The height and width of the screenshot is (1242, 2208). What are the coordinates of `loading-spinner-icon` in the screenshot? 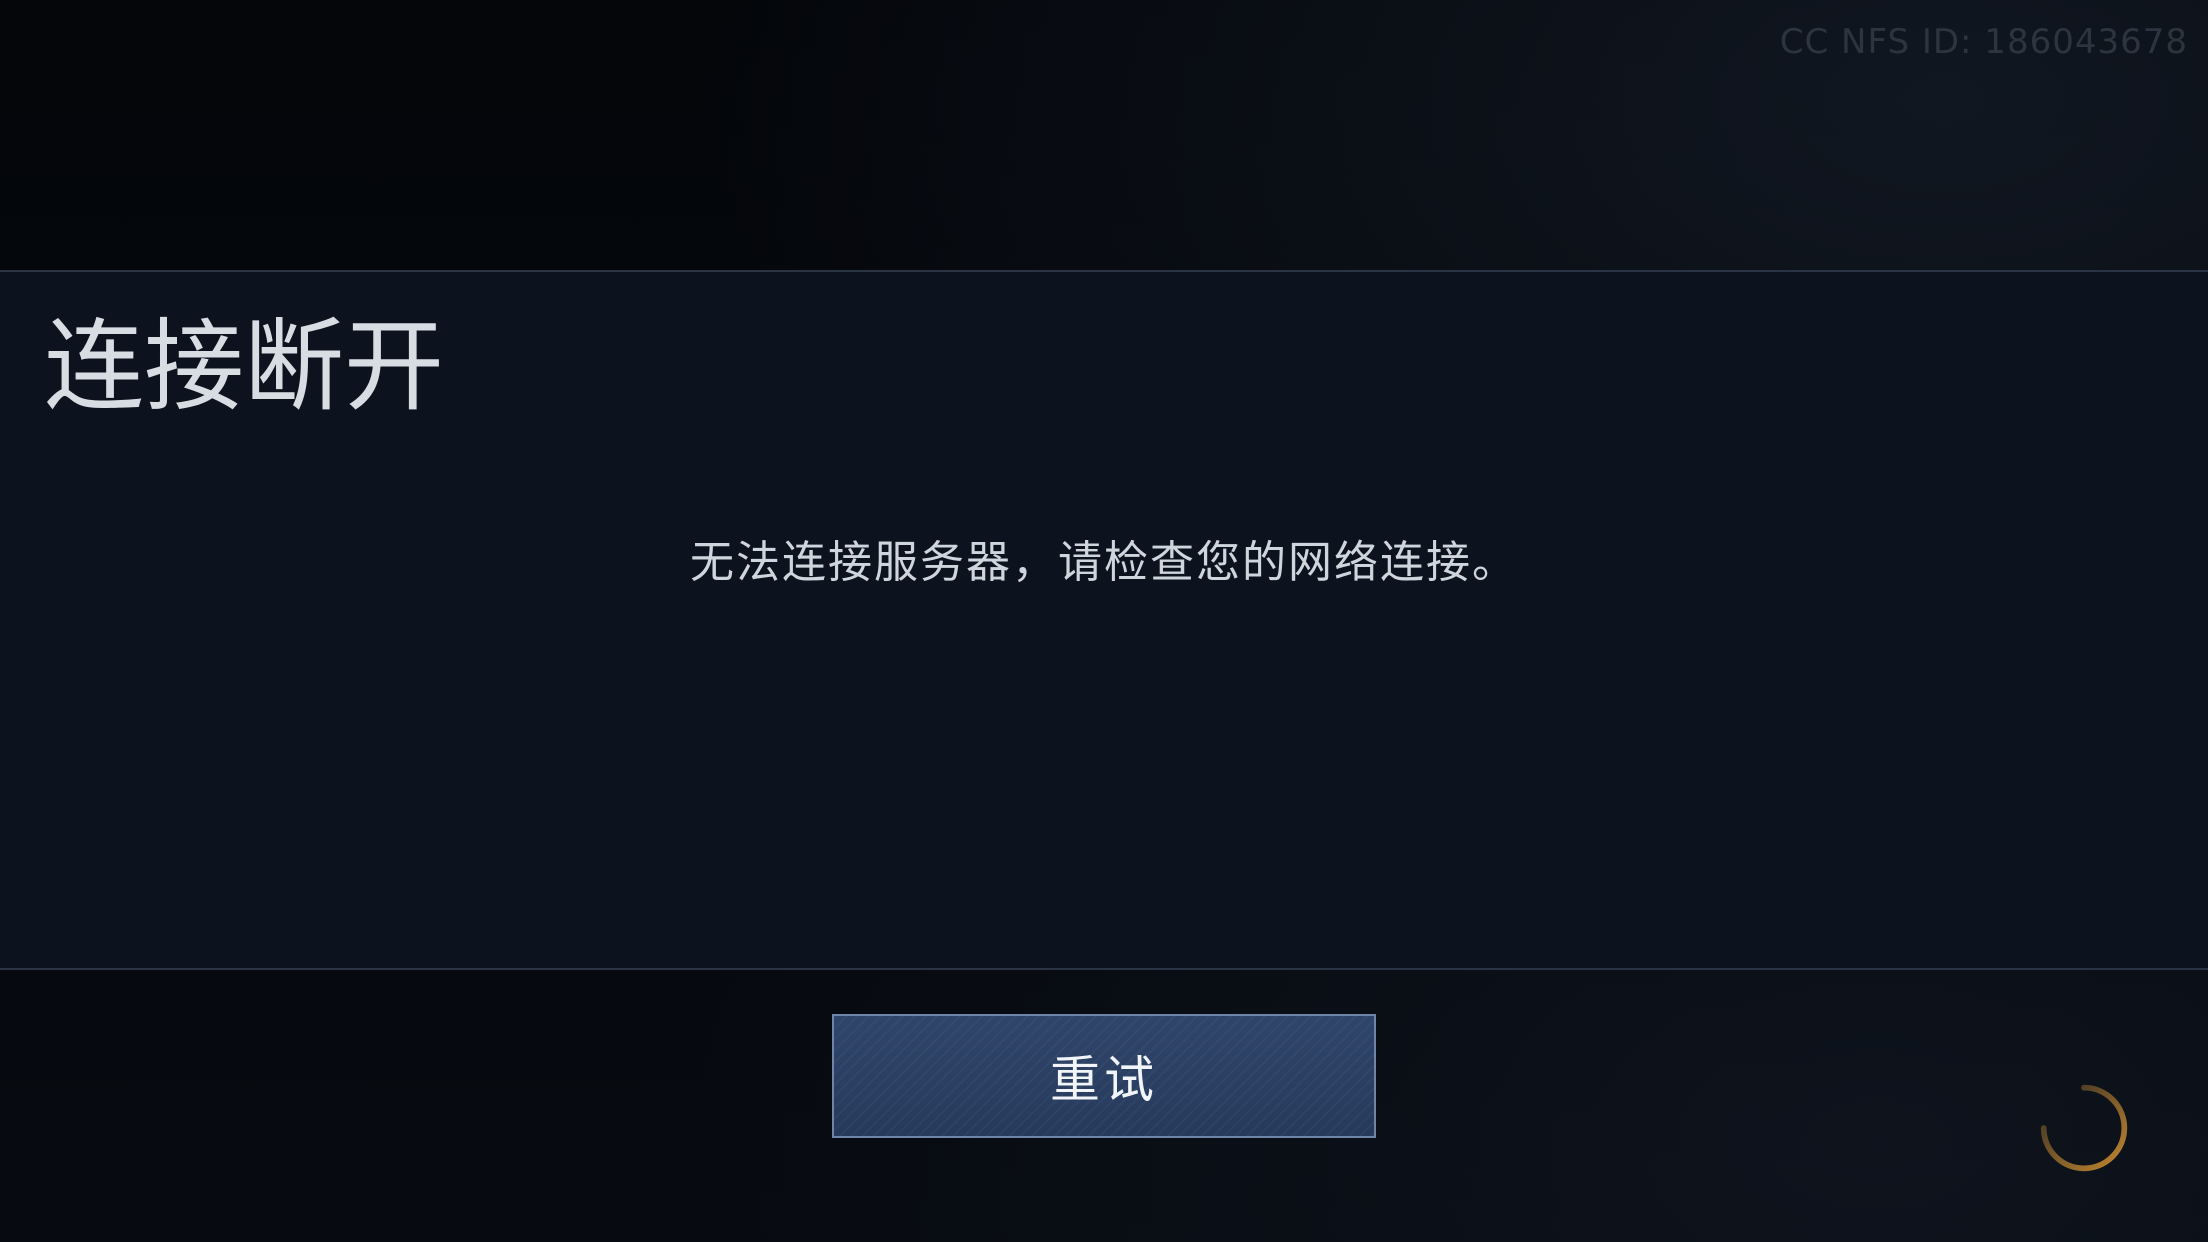 It's located at (2084, 1128).